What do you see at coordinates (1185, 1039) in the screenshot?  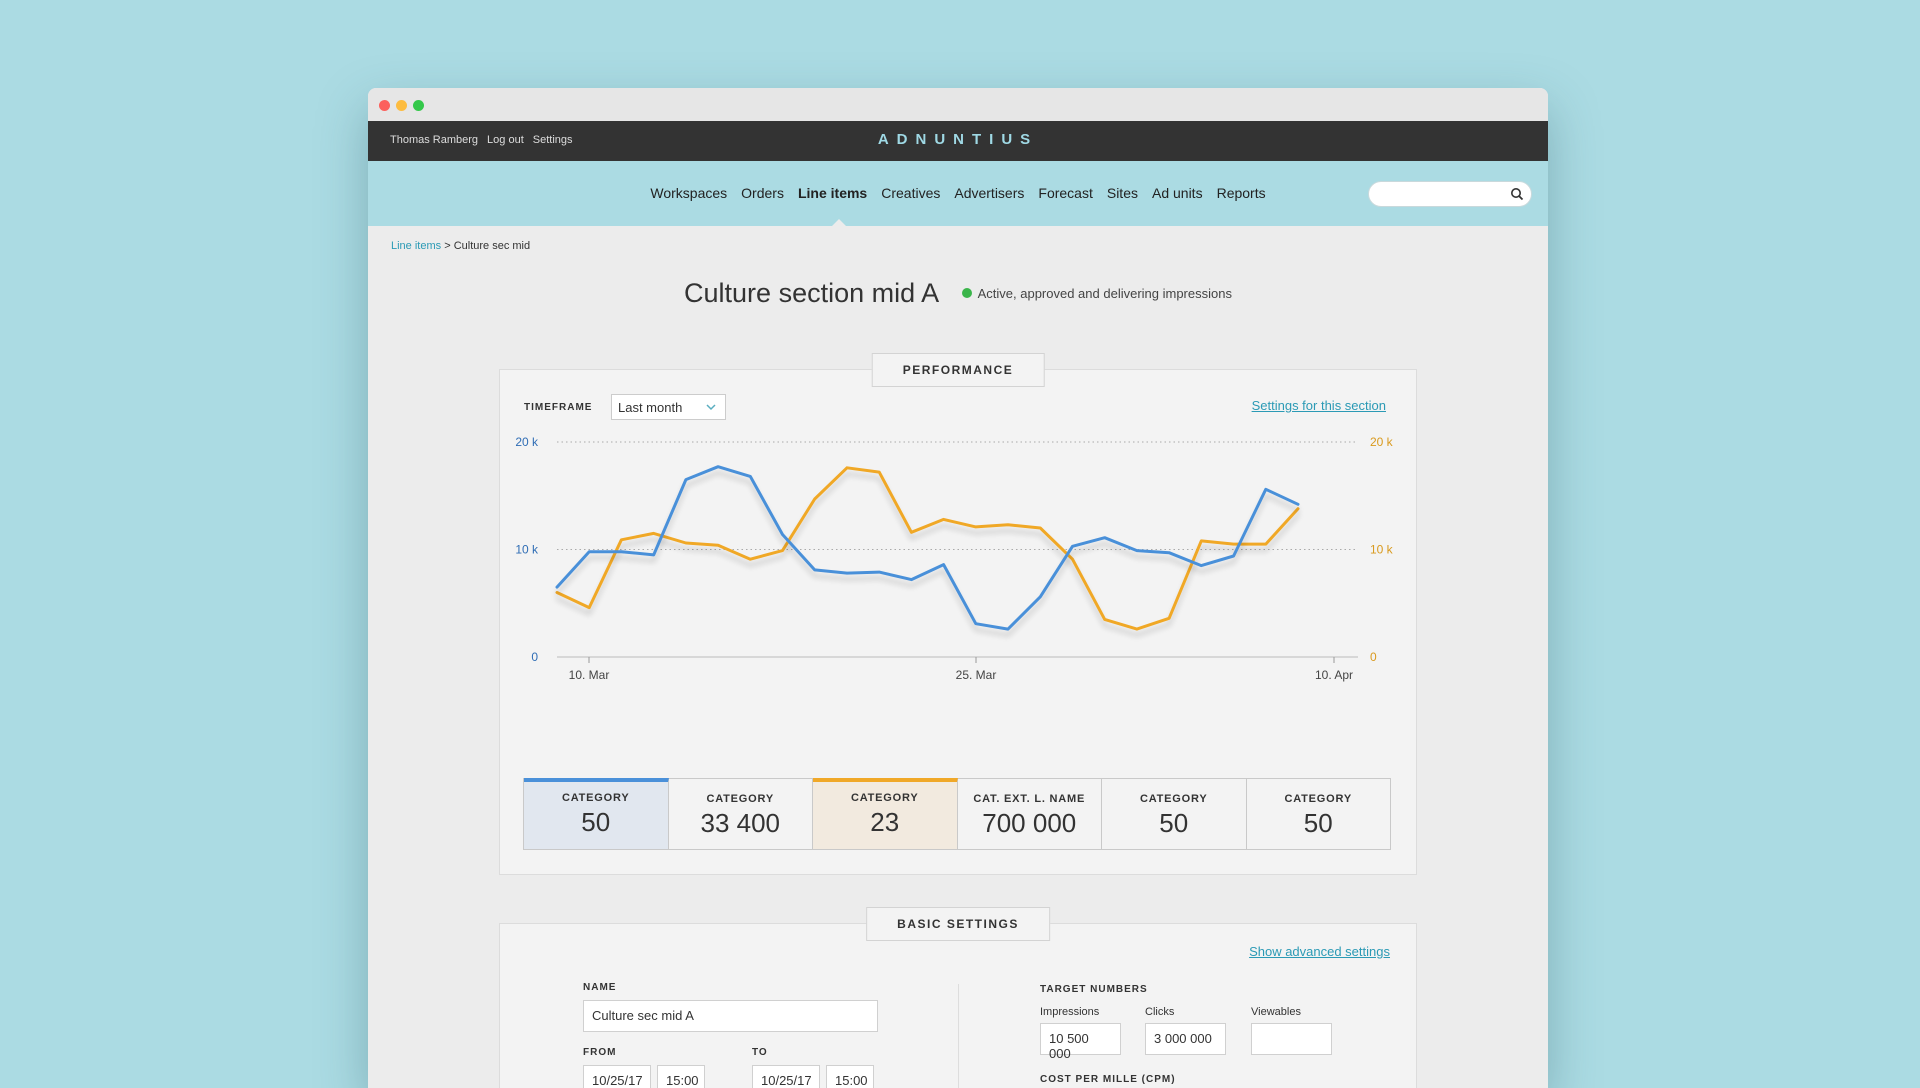 I see `clicks-field: 3 000 000` at bounding box center [1185, 1039].